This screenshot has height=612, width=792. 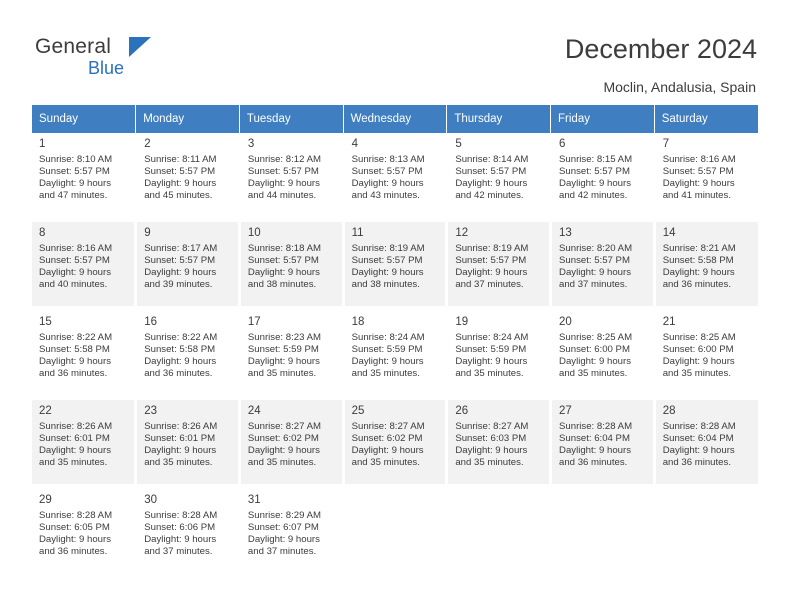 I want to click on daylight-text-line2: and 43 minutes., so click(x=385, y=196).